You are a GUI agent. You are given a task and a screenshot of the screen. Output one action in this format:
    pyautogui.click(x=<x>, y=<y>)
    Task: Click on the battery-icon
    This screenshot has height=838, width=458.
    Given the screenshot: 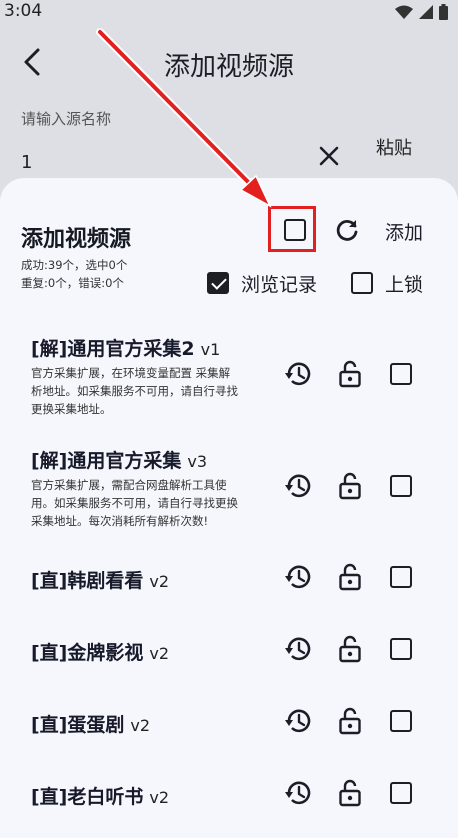 What is the action you would take?
    pyautogui.click(x=443, y=12)
    